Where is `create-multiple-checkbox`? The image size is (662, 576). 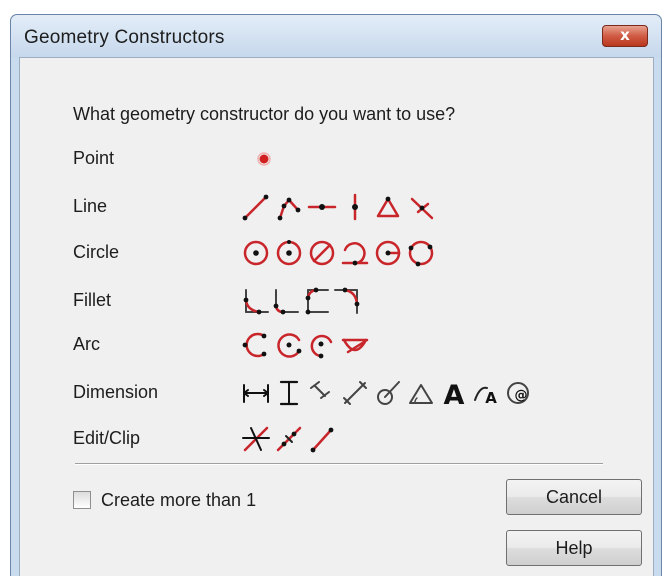 create-multiple-checkbox is located at coordinates (82, 500).